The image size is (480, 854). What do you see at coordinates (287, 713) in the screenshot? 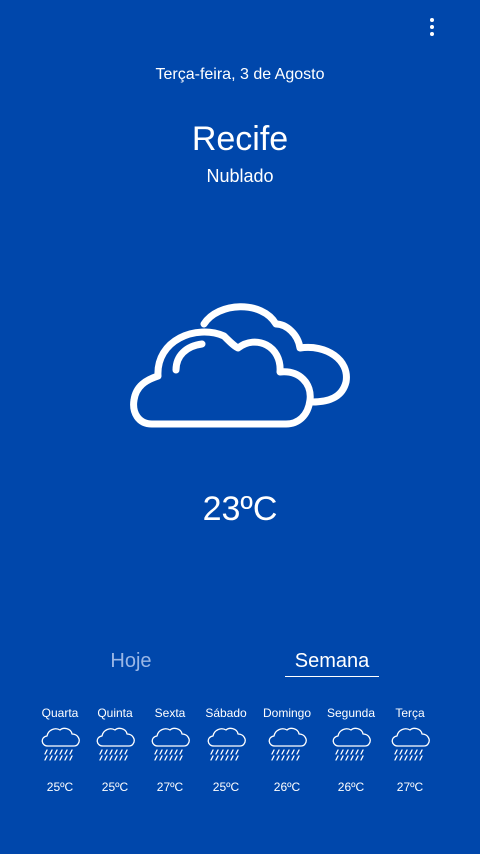
I see `forecast-day-name: Domingo` at bounding box center [287, 713].